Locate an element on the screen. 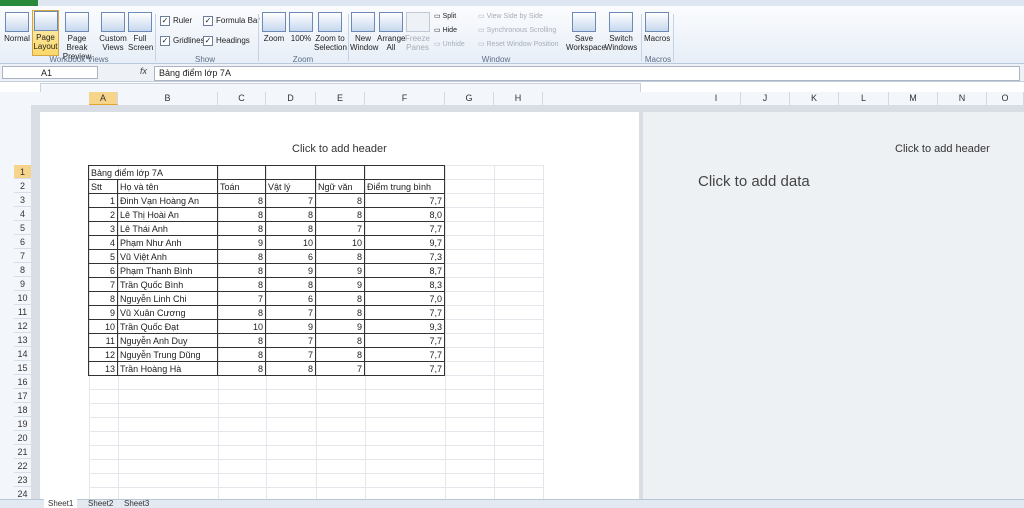 The width and height of the screenshot is (1024, 508). row-header-16: 16 is located at coordinates (22, 382).